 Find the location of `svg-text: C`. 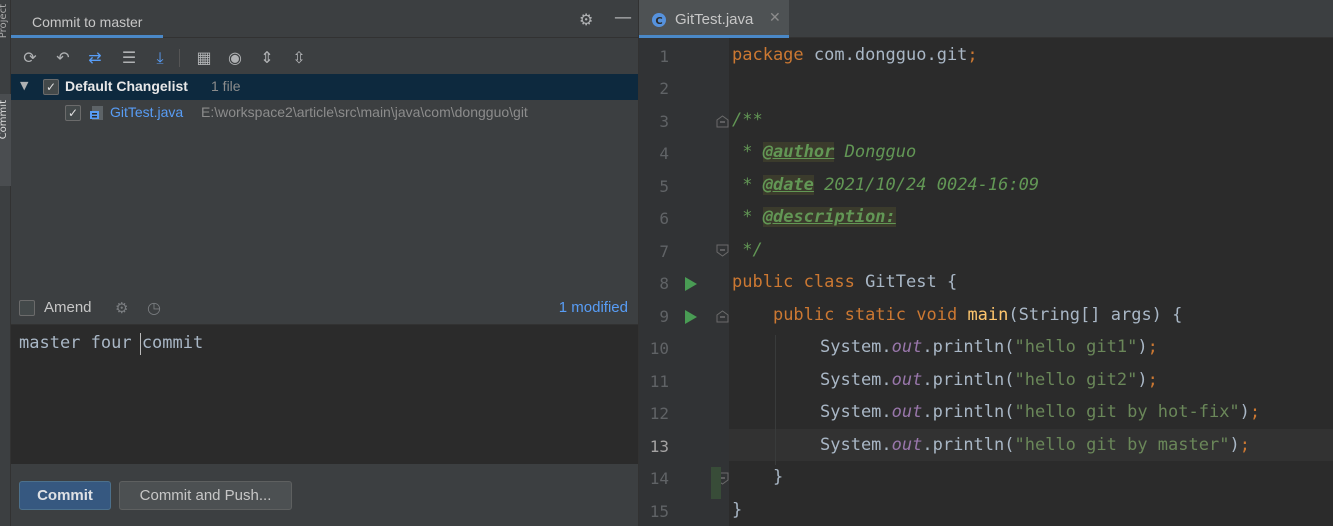

svg-text: C is located at coordinates (658, 21).